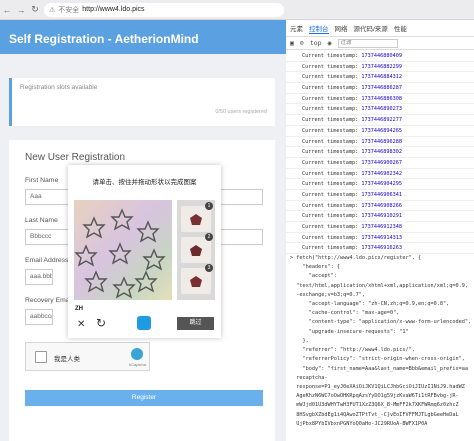  I want to click on context-select: top, so click(316, 43).